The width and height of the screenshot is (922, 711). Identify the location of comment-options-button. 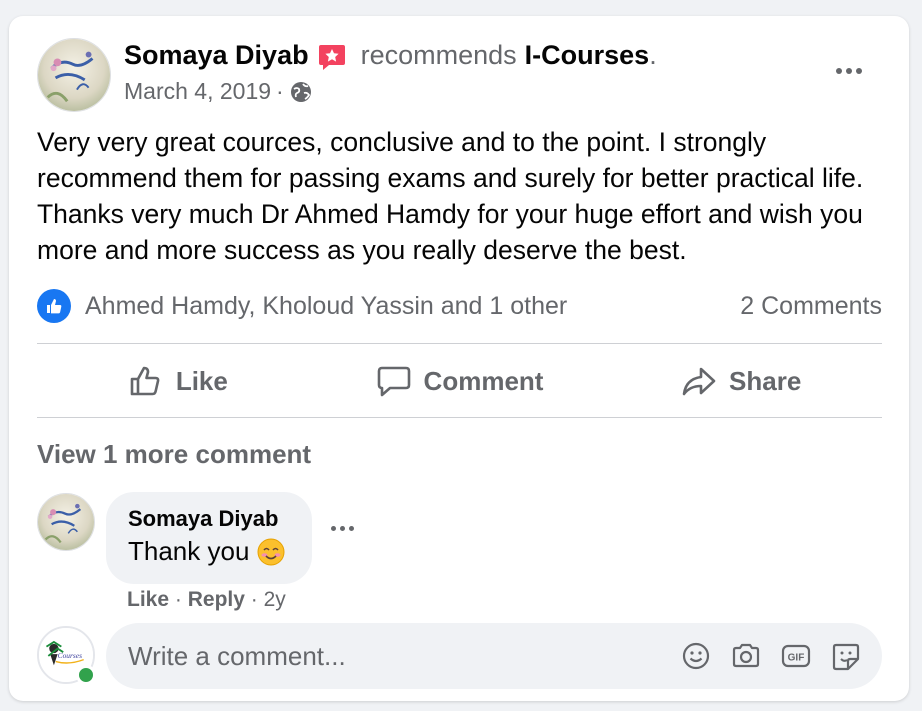
(342, 528).